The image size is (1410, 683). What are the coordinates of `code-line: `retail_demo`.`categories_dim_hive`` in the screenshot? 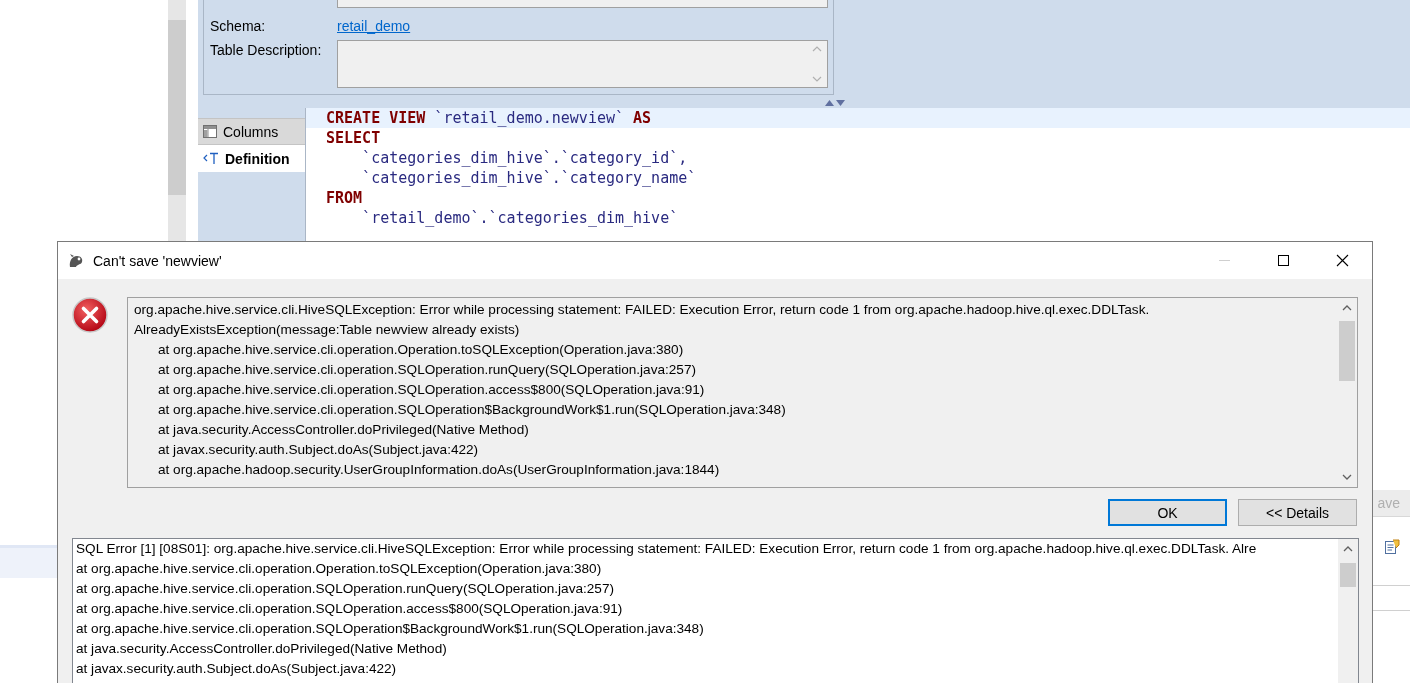 It's located at (520, 218).